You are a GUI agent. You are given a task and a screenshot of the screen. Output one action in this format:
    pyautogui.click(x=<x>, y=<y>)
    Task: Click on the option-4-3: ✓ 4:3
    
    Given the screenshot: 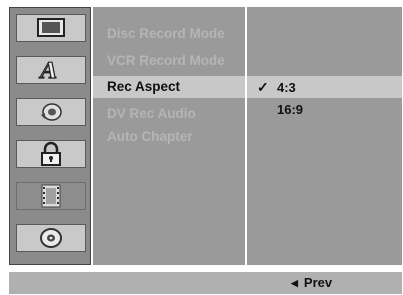 What is the action you would take?
    pyautogui.click(x=324, y=87)
    